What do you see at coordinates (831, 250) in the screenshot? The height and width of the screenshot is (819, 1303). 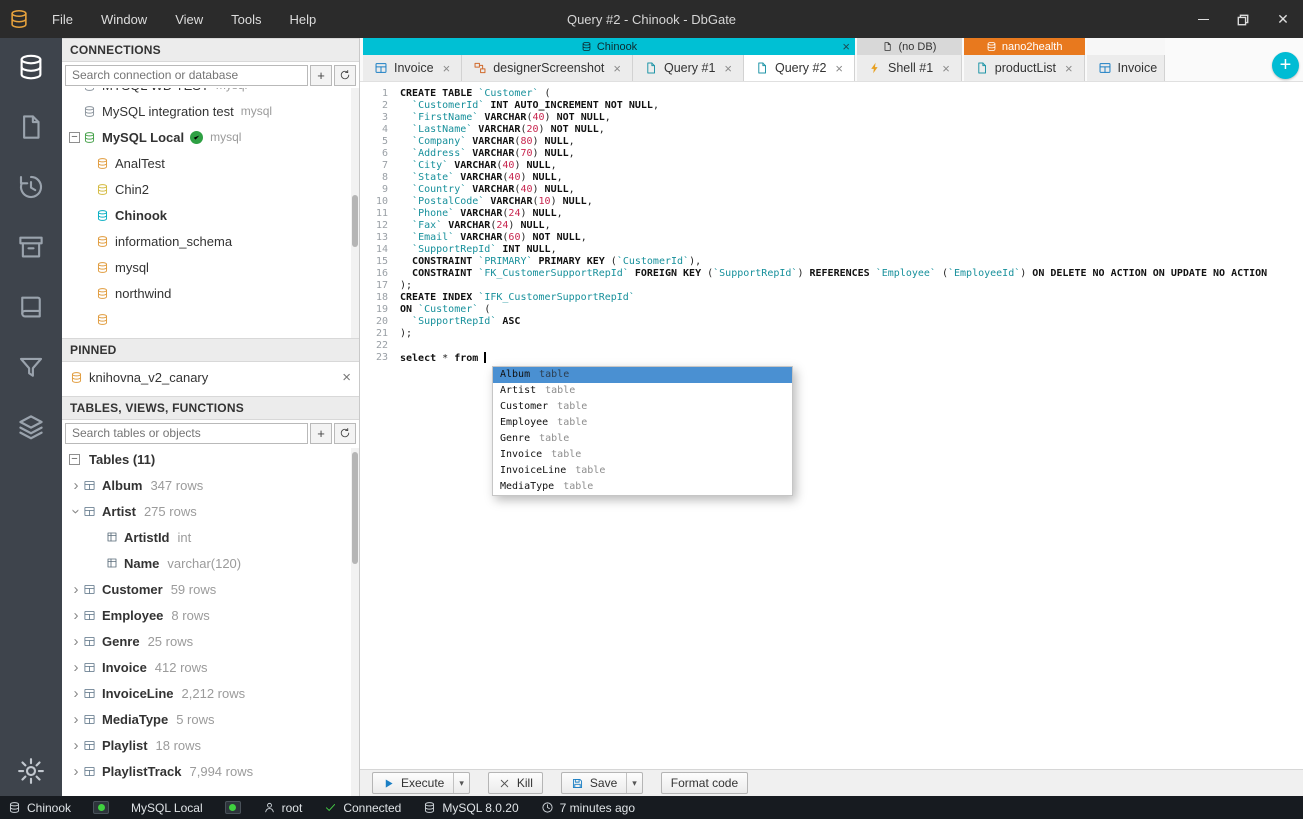 I see `code-line: 14 `SupportRepId` INT NULL,` at bounding box center [831, 250].